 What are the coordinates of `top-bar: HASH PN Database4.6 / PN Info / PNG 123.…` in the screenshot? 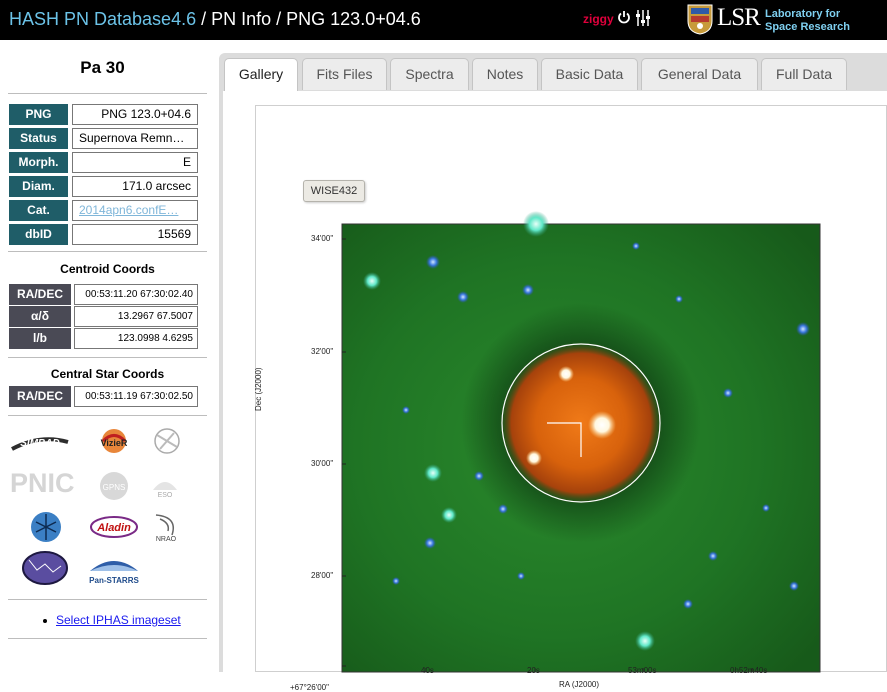 It's located at (443, 20).